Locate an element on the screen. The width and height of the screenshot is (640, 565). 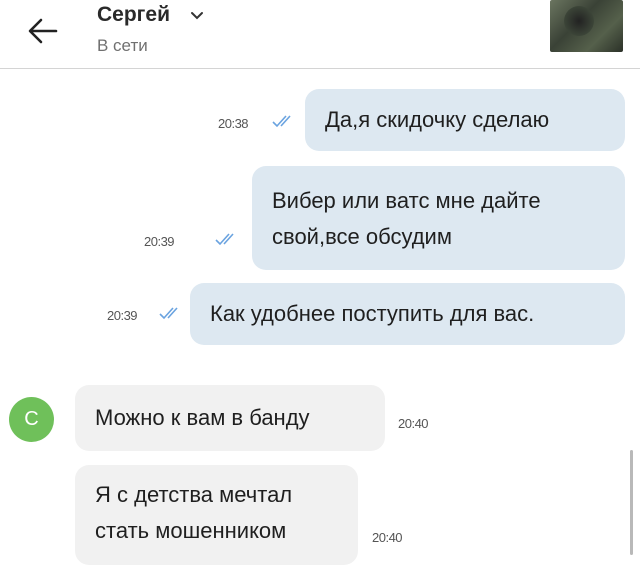
message-bubble-outgoing: Да,я скидочку сделаю is located at coordinates (465, 120).